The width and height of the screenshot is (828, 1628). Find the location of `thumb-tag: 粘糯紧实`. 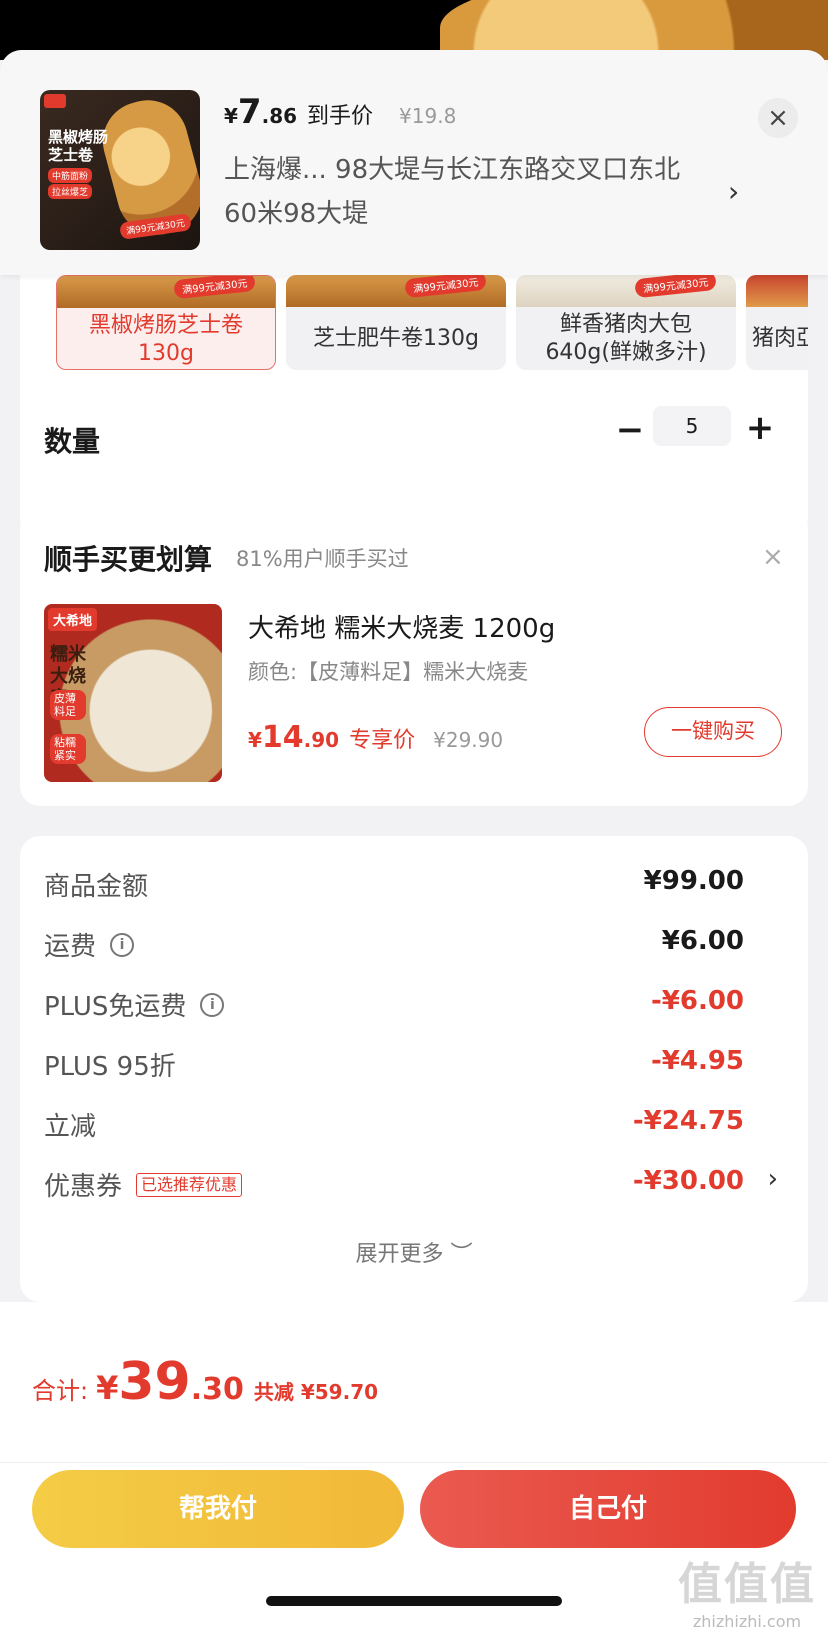

thumb-tag: 粘糯紧实 is located at coordinates (68, 749).